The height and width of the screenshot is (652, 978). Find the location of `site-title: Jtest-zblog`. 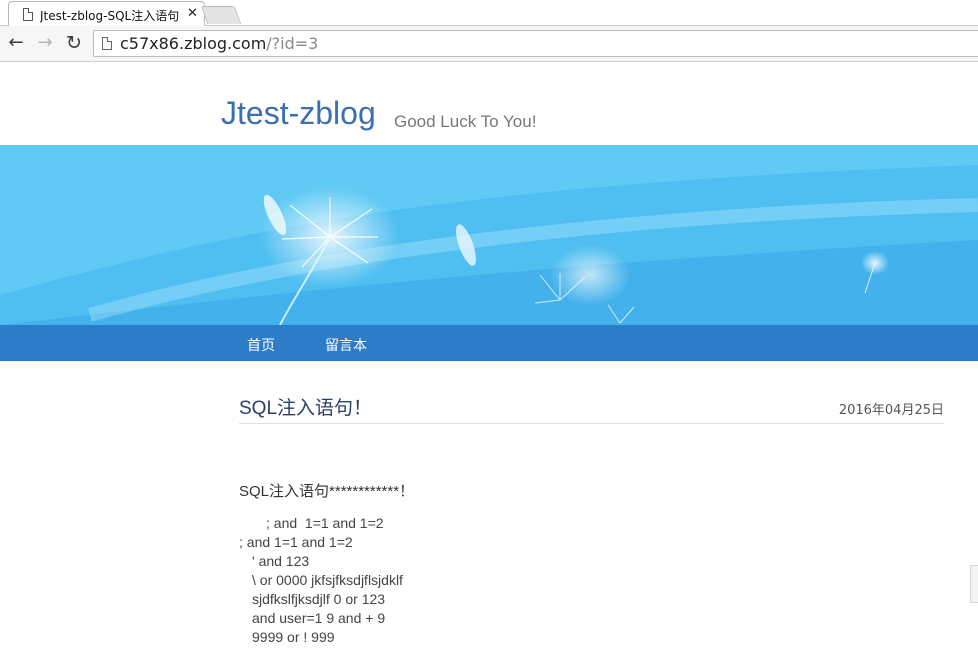

site-title: Jtest-zblog is located at coordinates (298, 113).